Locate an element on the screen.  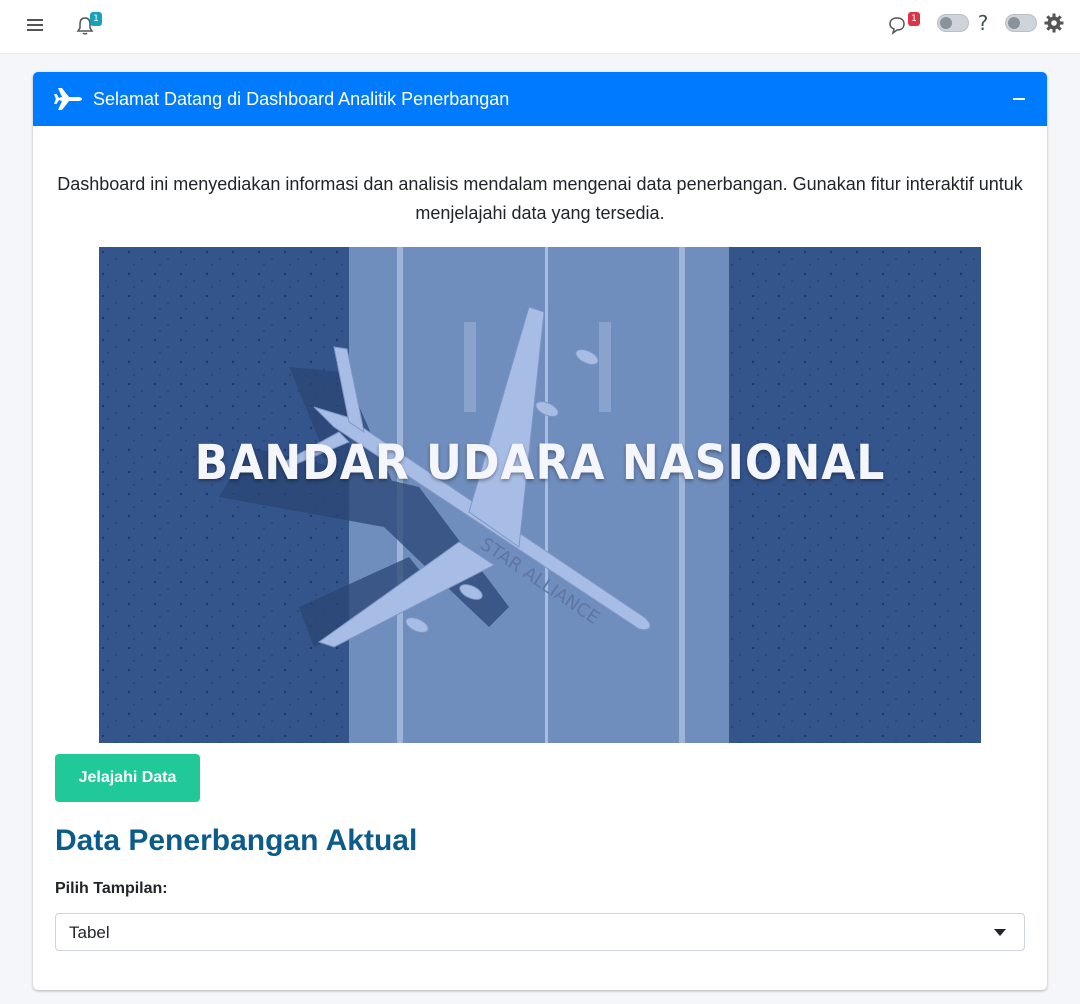
view-select-value: Tabel is located at coordinates (89, 932).